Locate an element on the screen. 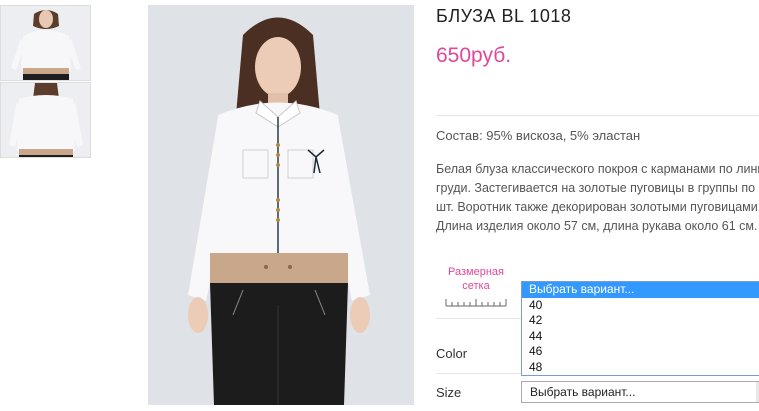  thumbnail-front is located at coordinates (45, 43).